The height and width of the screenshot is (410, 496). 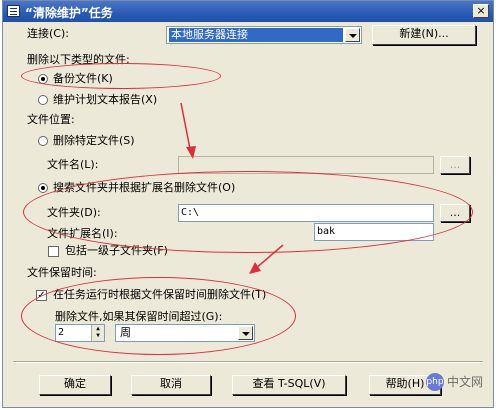 What do you see at coordinates (434, 382) in the screenshot?
I see `php-logo-icon: php` at bounding box center [434, 382].